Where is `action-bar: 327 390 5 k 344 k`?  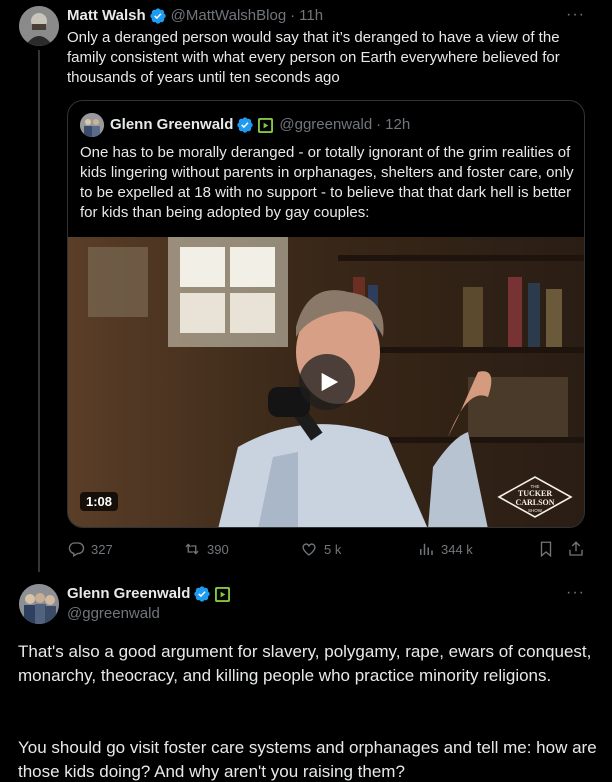 action-bar: 327 390 5 k 344 k is located at coordinates (326, 551).